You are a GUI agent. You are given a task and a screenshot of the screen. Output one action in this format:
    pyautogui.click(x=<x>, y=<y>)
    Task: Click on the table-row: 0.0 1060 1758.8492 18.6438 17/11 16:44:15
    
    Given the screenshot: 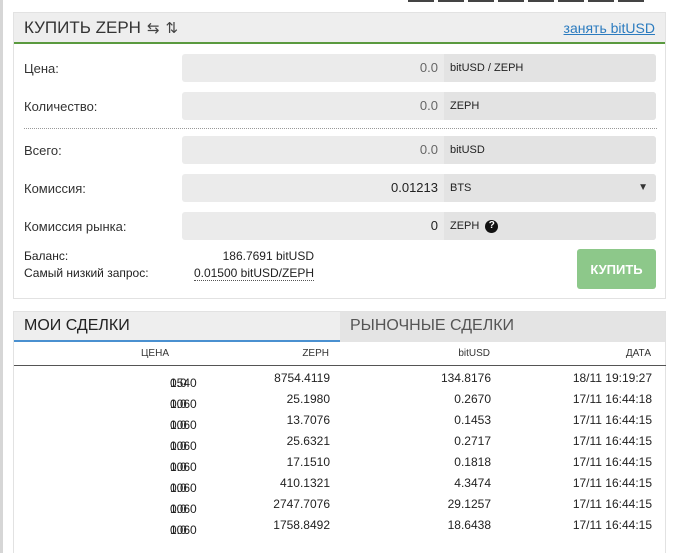 What is the action you would take?
    pyautogui.click(x=340, y=525)
    